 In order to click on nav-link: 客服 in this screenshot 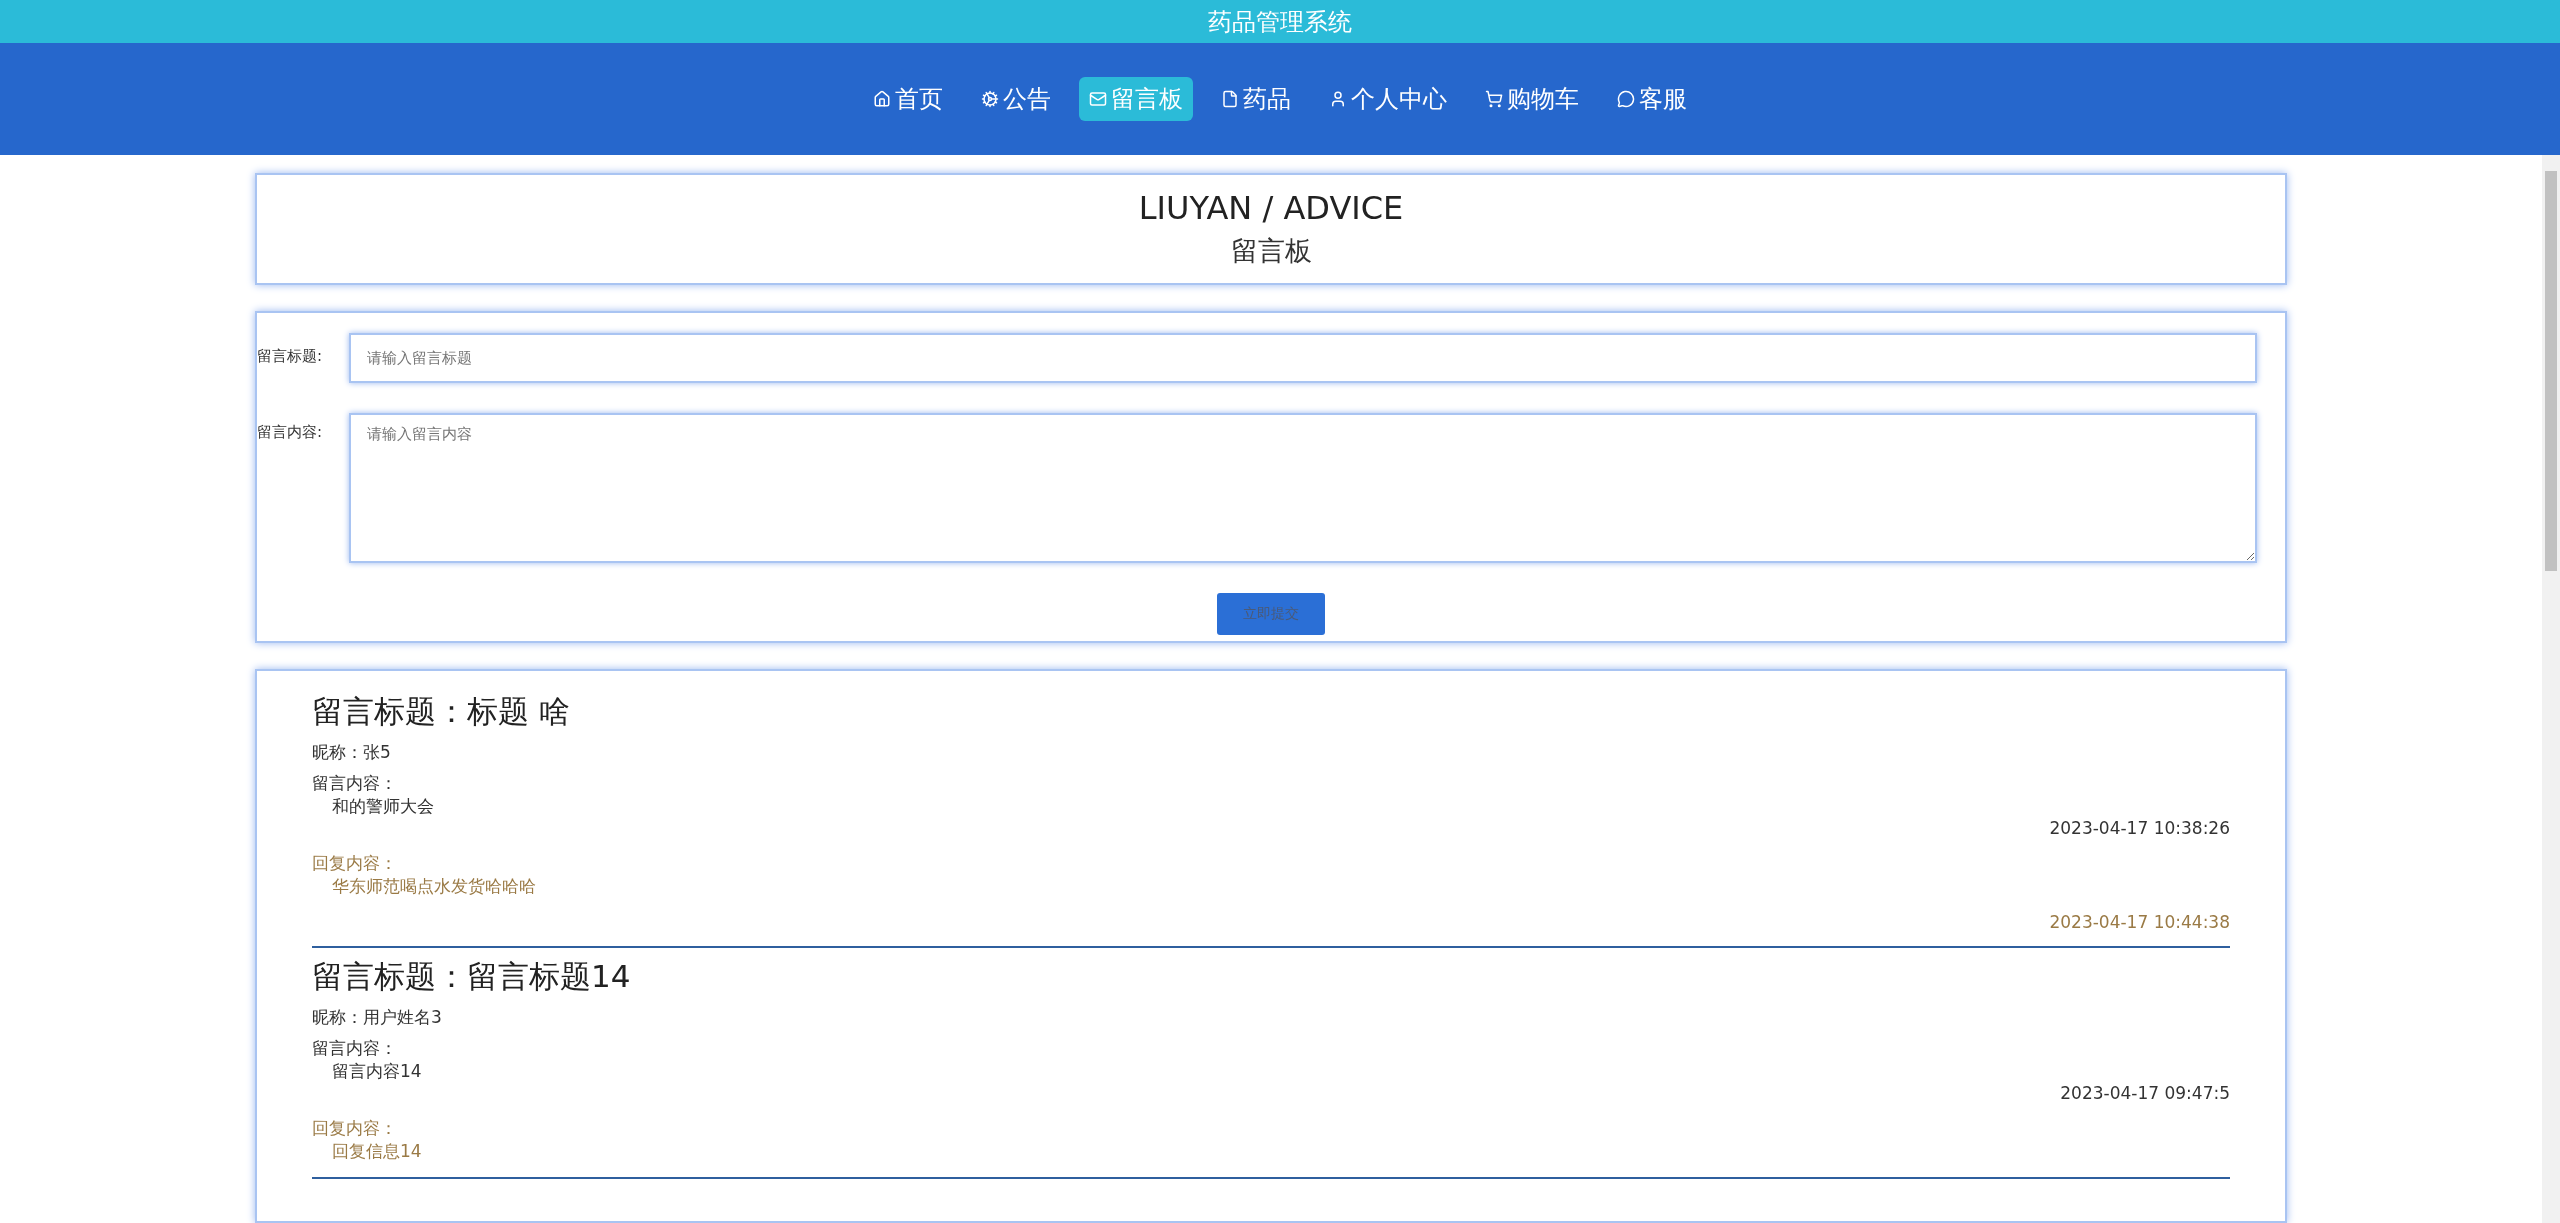, I will do `click(1652, 99)`.